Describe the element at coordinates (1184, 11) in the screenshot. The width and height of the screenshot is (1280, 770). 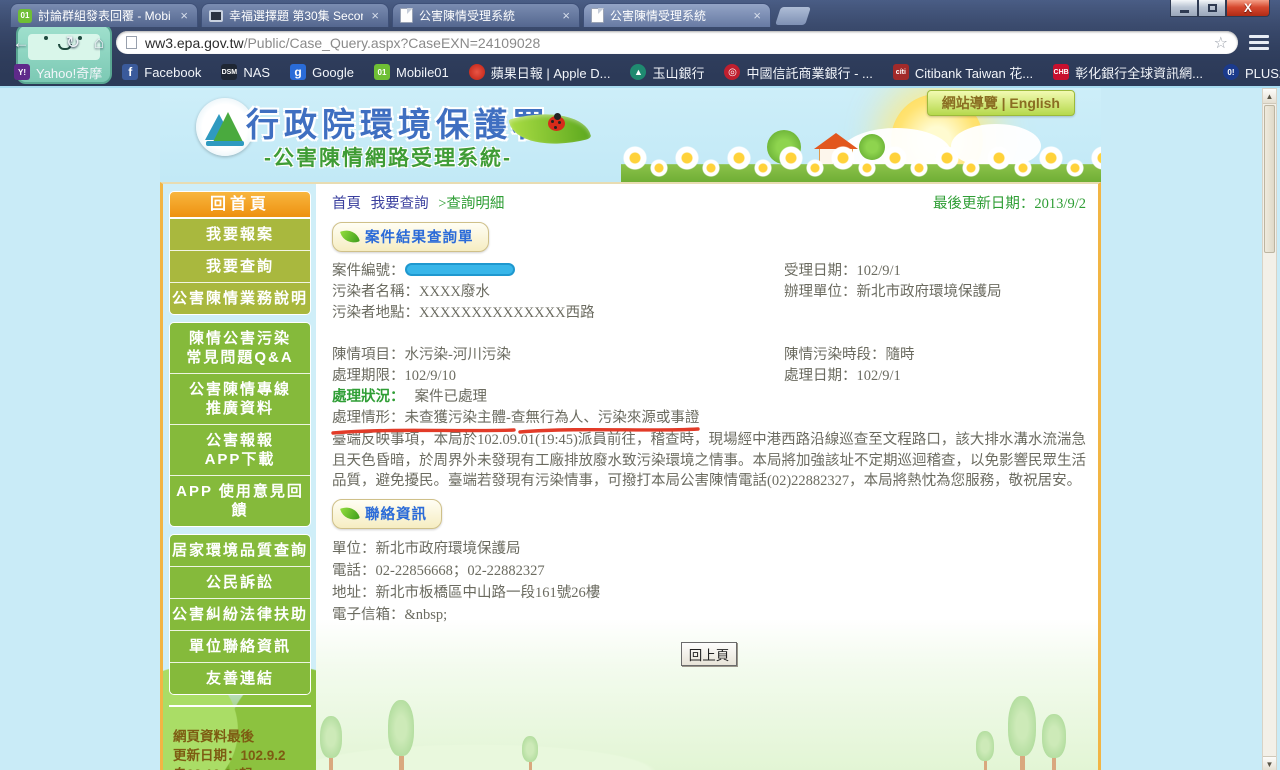
I see `minimize-icon` at that location.